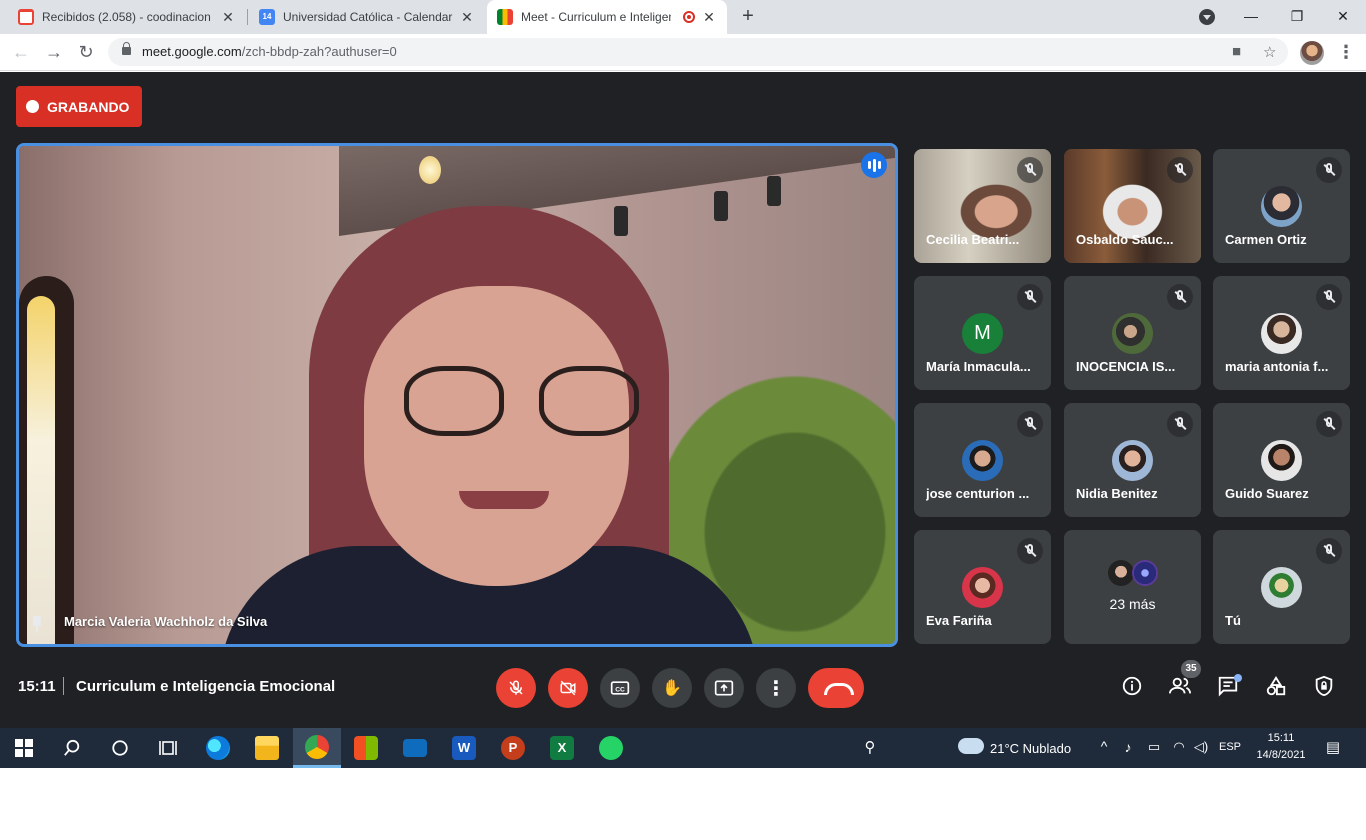  I want to click on microphone-toggle-button, so click(516, 688).